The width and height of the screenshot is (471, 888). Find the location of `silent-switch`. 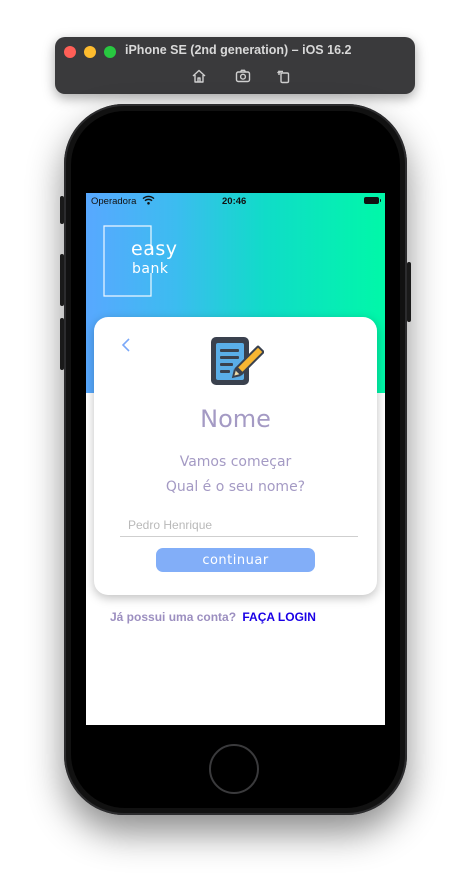

silent-switch is located at coordinates (62, 210).